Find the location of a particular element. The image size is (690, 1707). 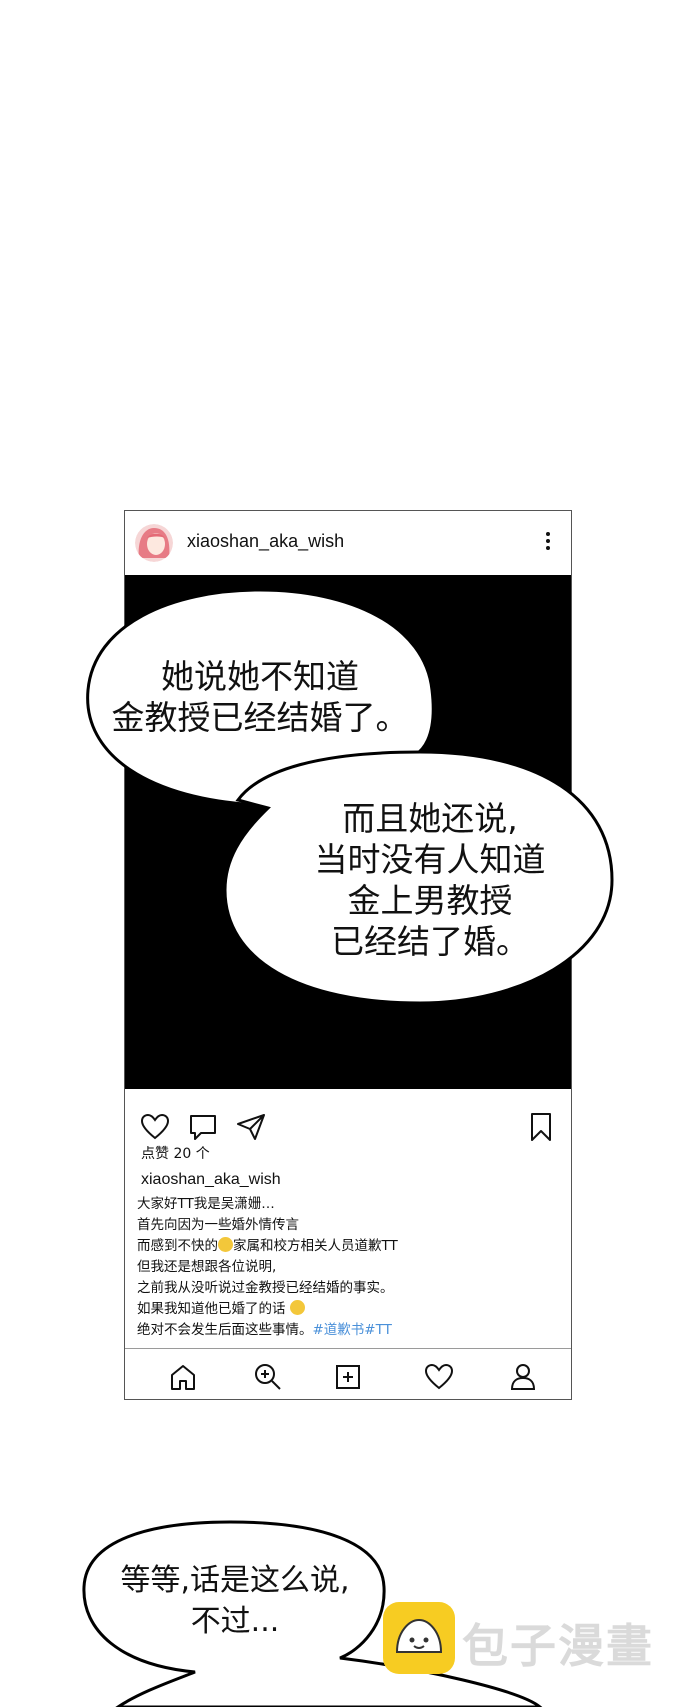

speech-bubble-2-text: 而且她还说, 当时没有人知道 金上男教授 已经结了婚。 is located at coordinates (430, 880).